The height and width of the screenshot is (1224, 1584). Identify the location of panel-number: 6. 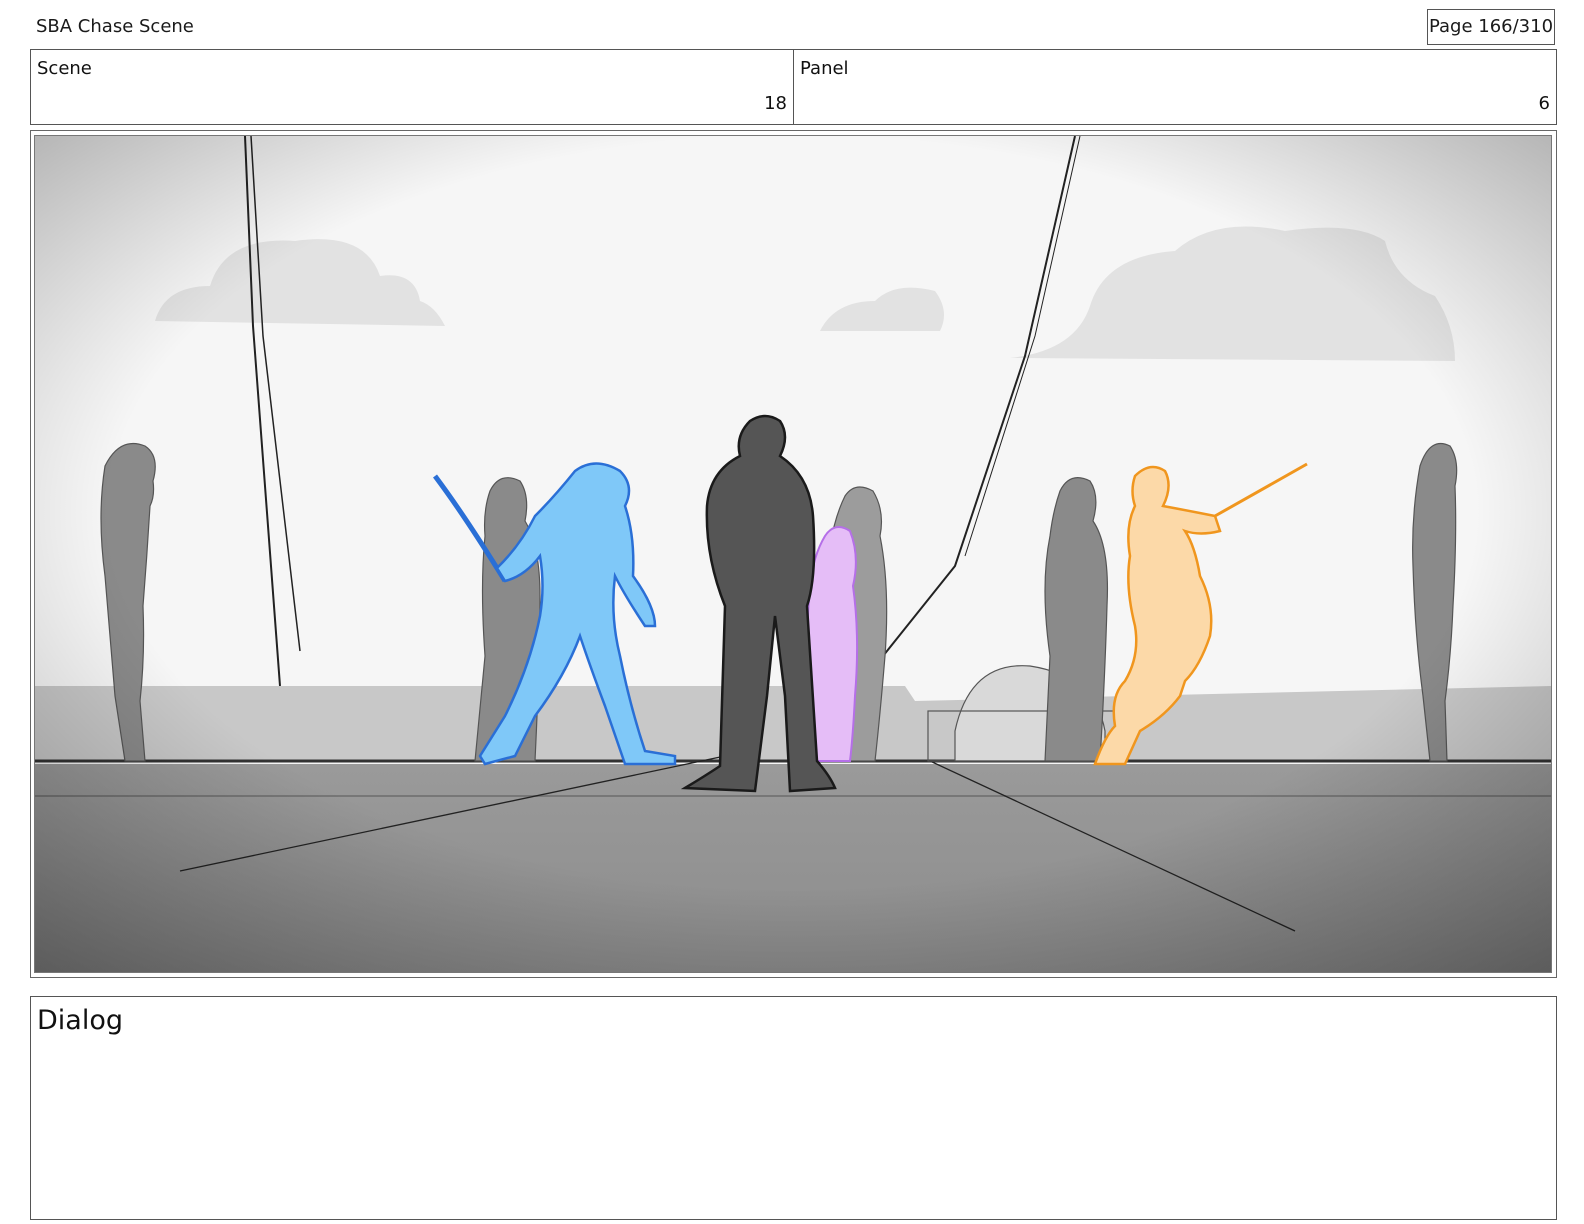
(1544, 103).